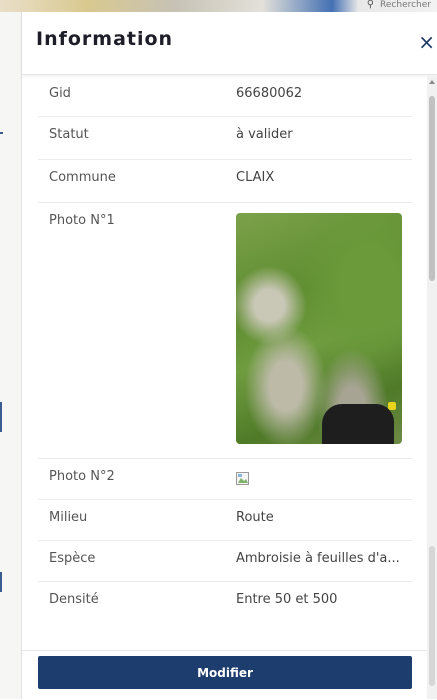  What do you see at coordinates (426, 42) in the screenshot?
I see `close-icon: ×` at bounding box center [426, 42].